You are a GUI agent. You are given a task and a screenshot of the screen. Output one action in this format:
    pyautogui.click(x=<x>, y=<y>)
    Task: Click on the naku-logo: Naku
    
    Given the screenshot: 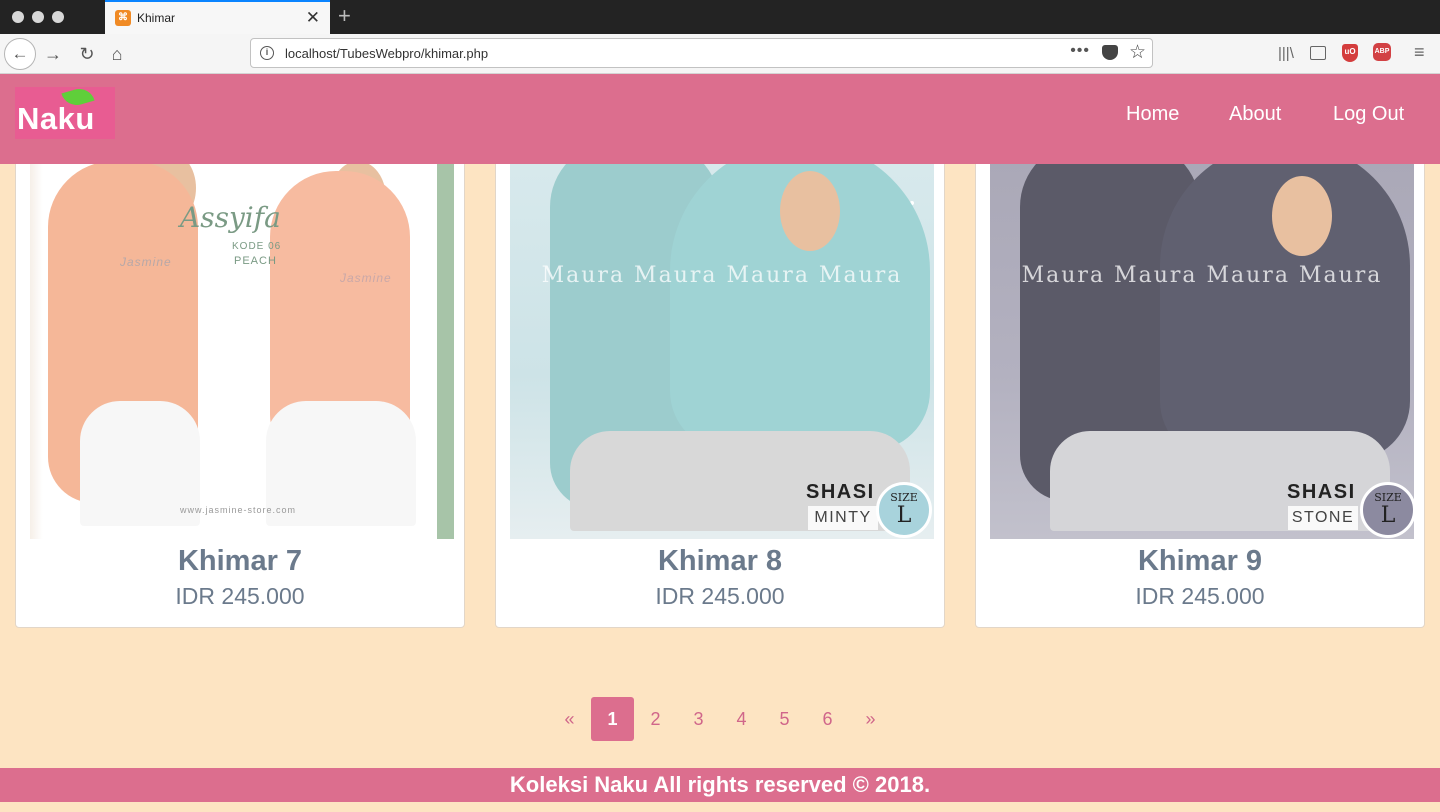 What is the action you would take?
    pyautogui.click(x=65, y=112)
    